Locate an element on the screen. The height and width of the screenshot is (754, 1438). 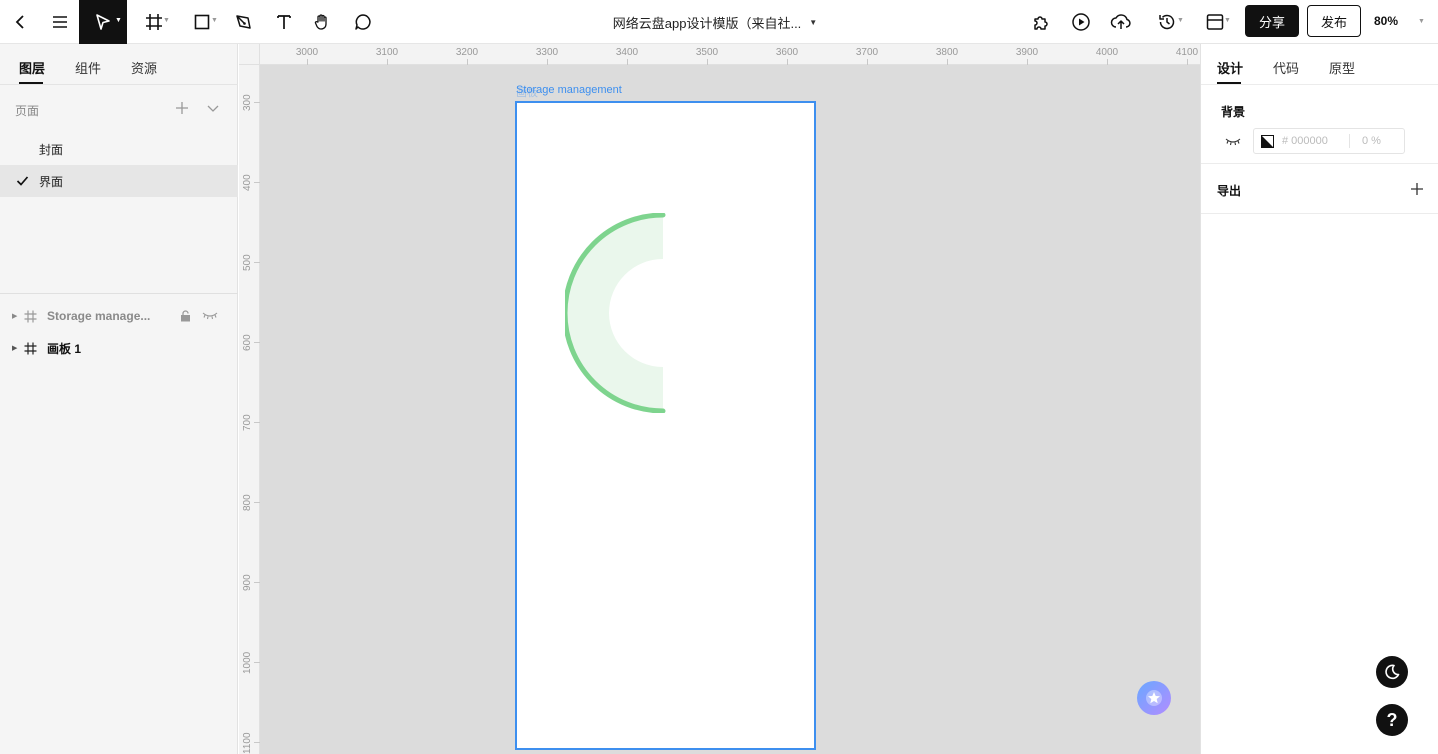
ruler-top-label: 3600 is located at coordinates (787, 52).